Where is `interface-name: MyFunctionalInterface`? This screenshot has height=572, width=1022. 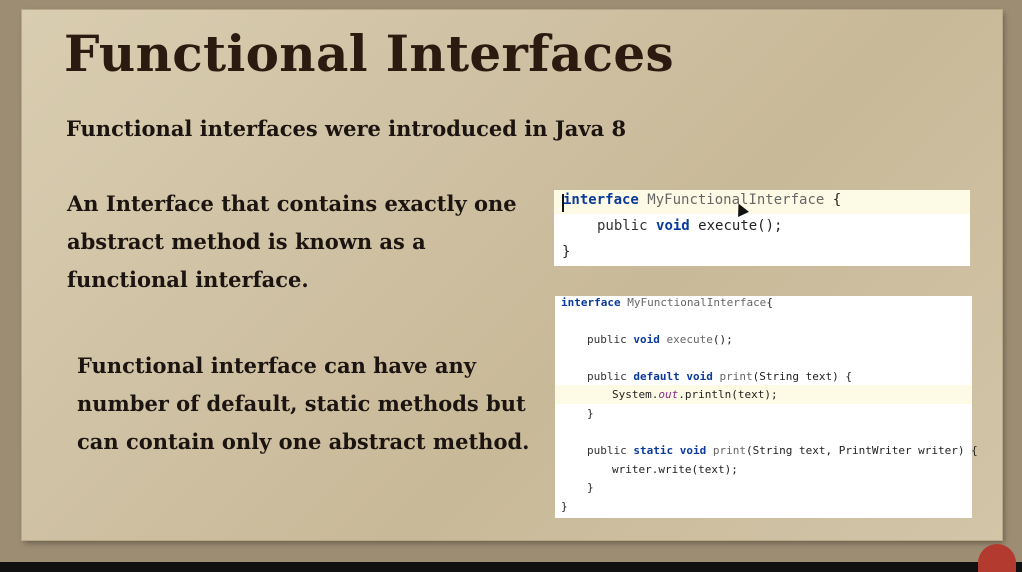
interface-name: MyFunctionalInterface is located at coordinates (697, 302).